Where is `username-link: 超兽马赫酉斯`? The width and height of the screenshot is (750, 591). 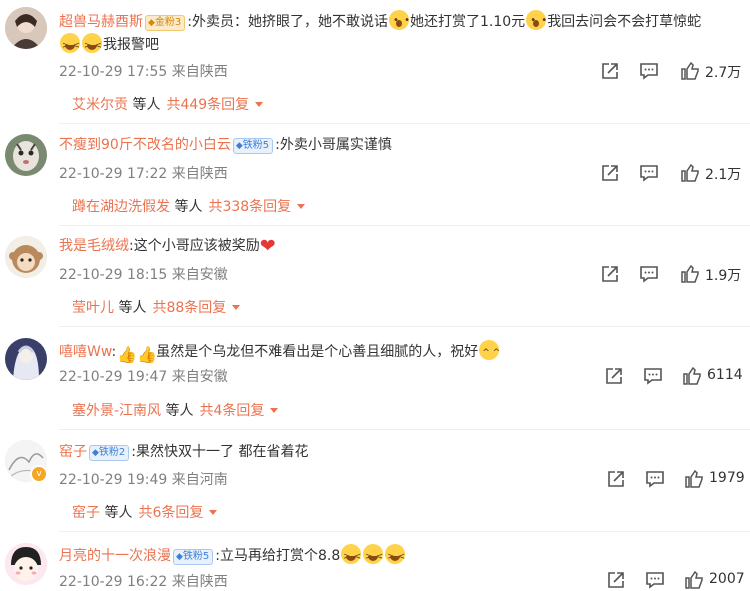 username-link: 超兽马赫酉斯 is located at coordinates (101, 22).